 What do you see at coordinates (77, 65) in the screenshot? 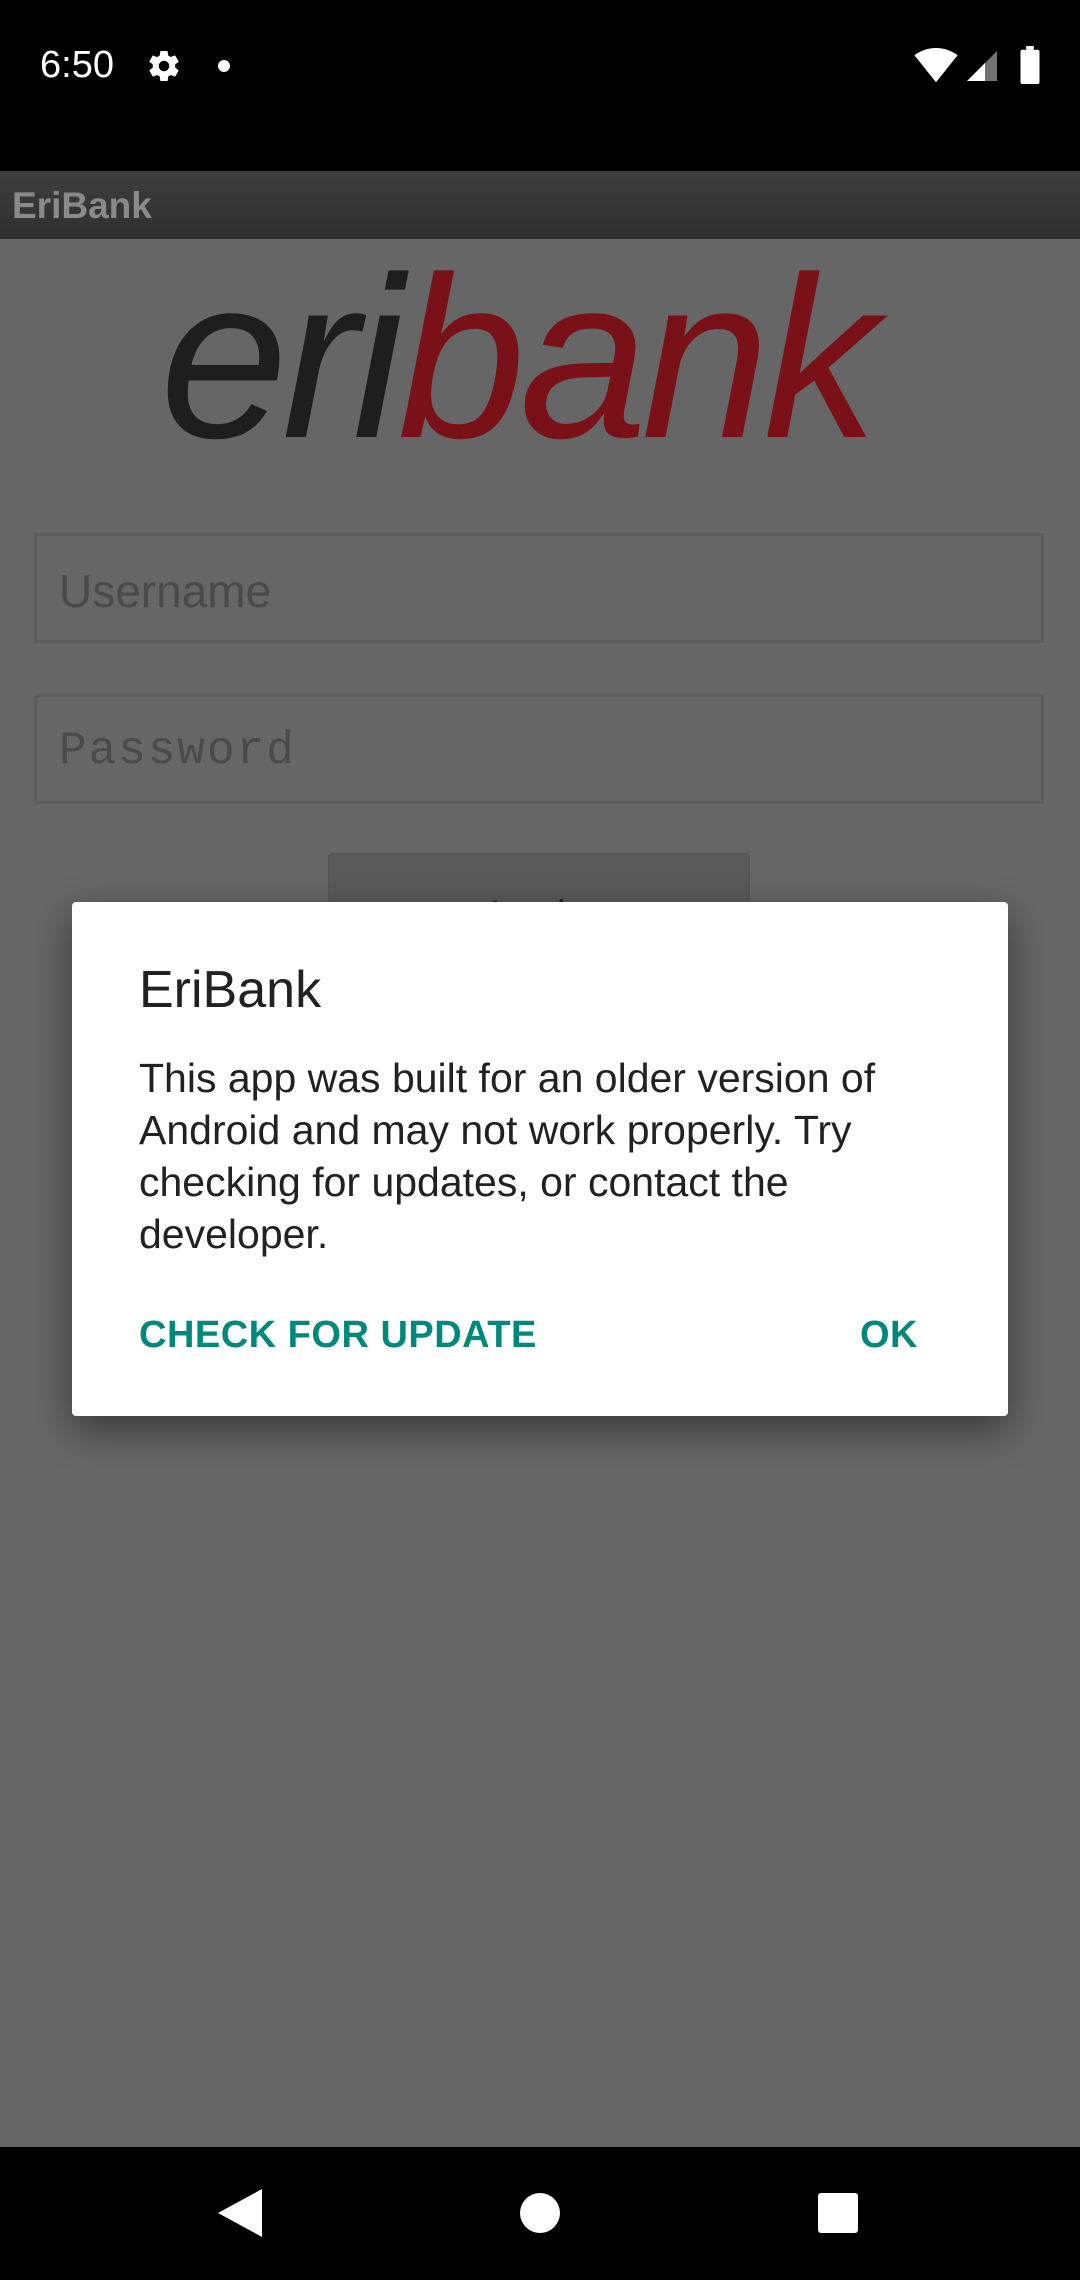
I see `status-time: 6:50` at bounding box center [77, 65].